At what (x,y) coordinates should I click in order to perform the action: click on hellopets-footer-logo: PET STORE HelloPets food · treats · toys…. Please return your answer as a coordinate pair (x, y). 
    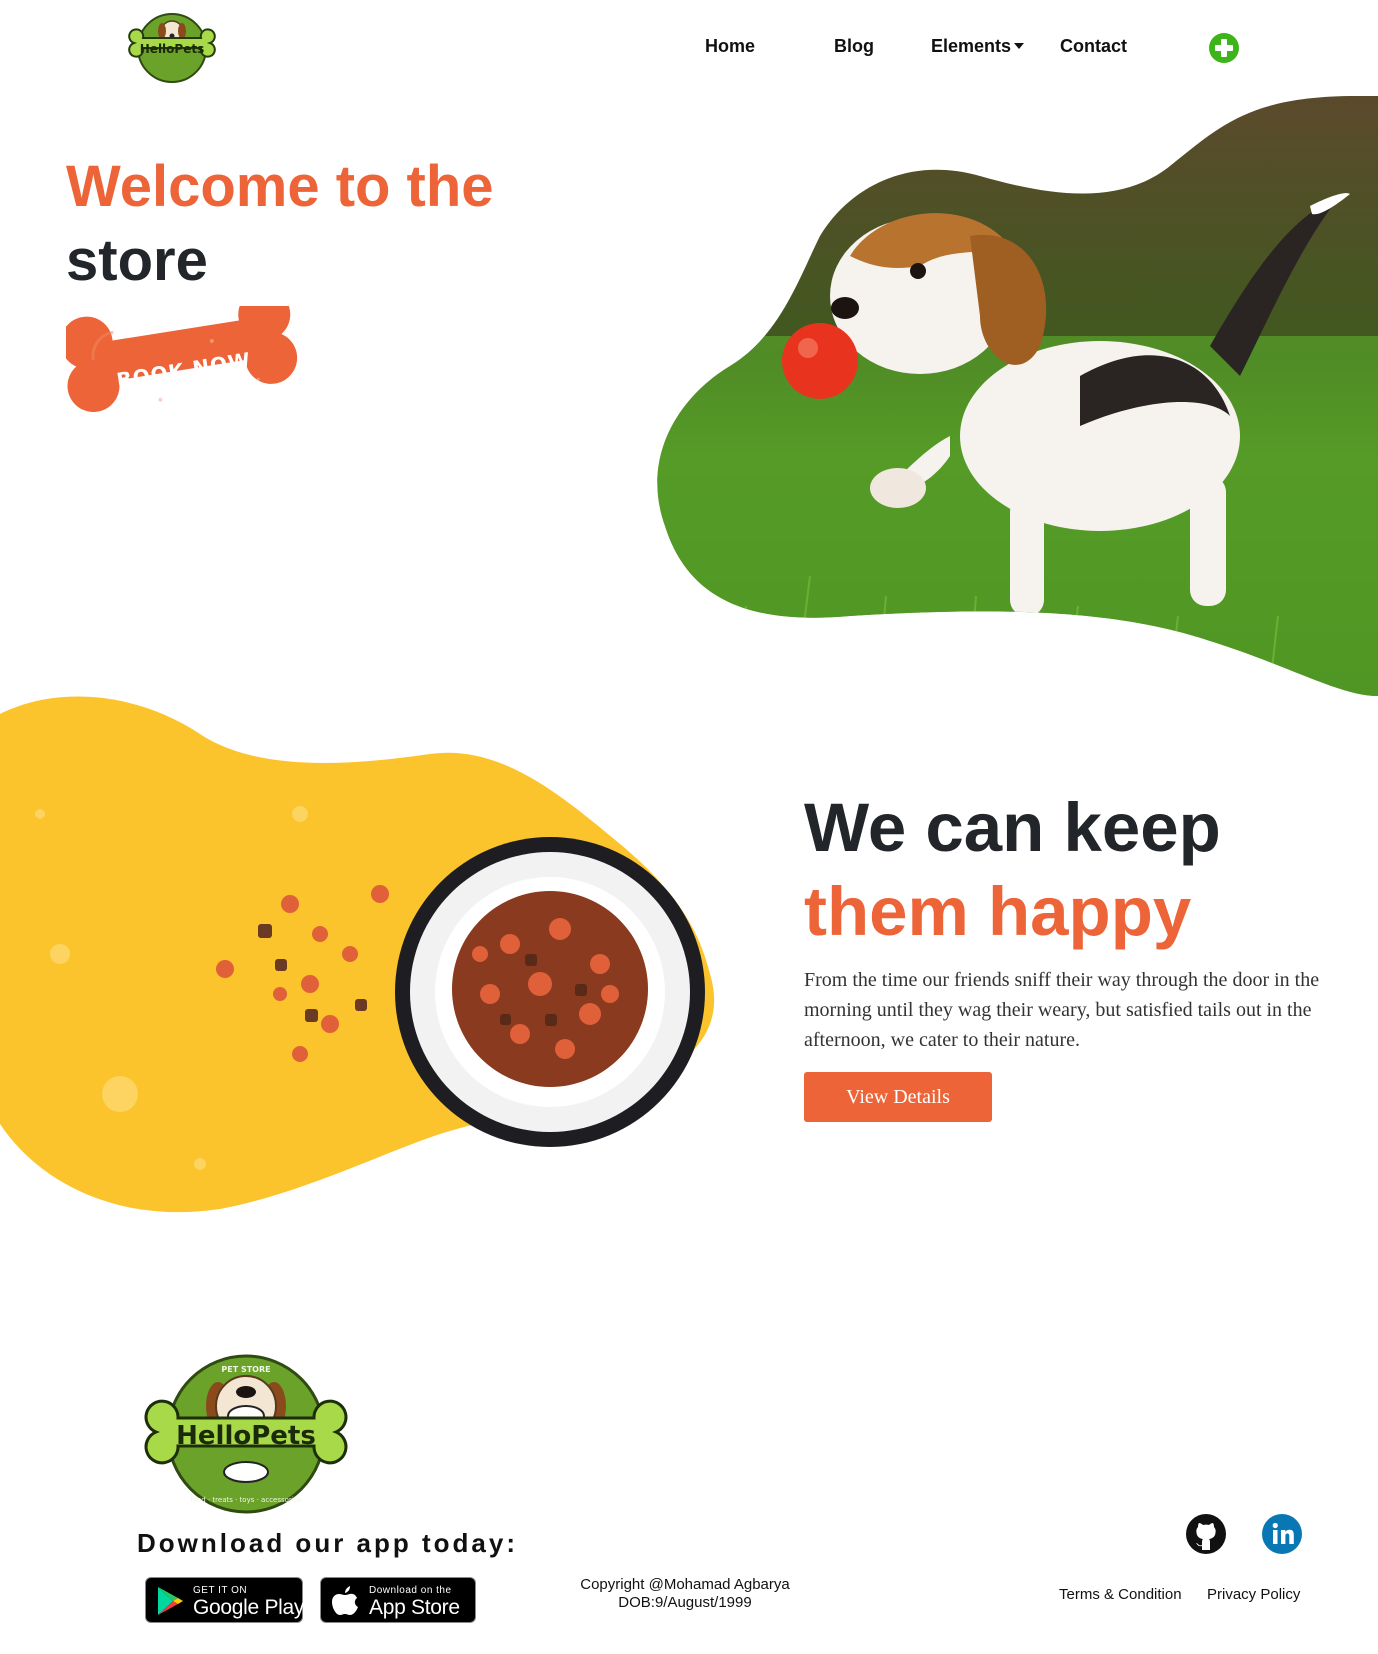
    Looking at the image, I should click on (246, 1434).